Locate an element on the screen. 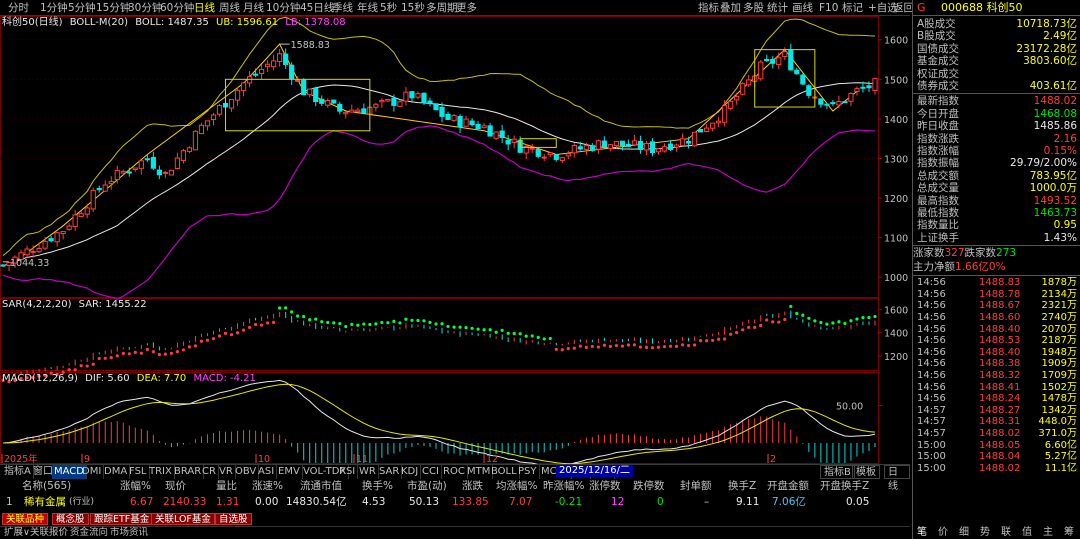 This screenshot has height=539, width=1080. indicator-tab-12: EMV is located at coordinates (289, 472).